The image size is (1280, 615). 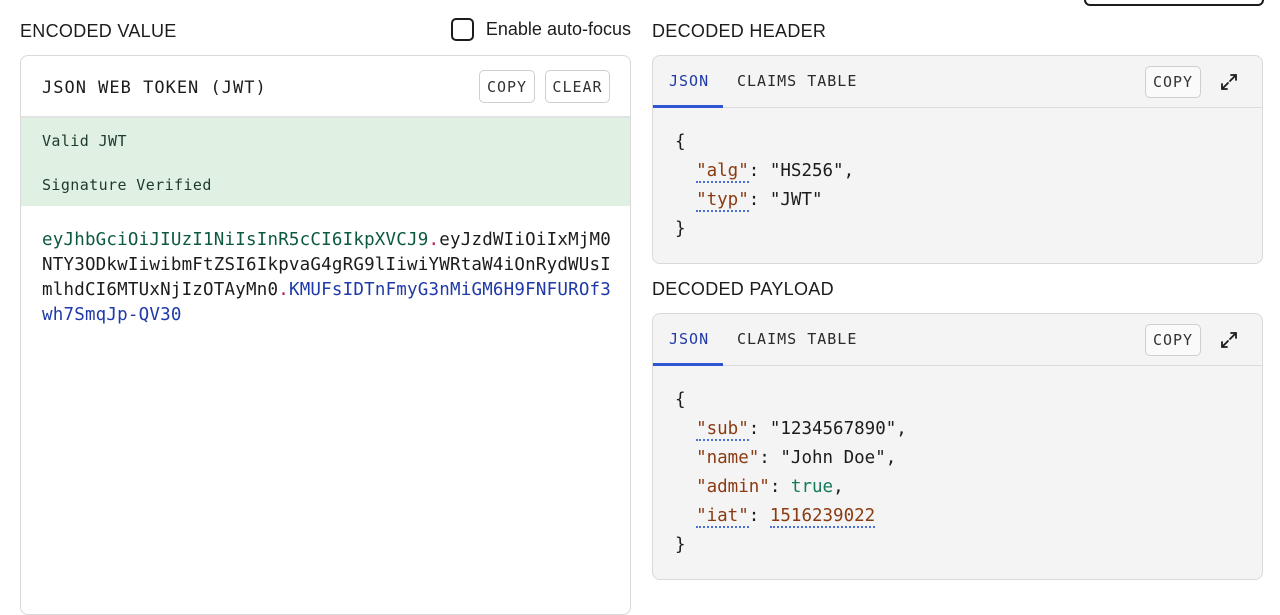 What do you see at coordinates (833, 429) in the screenshot?
I see `json-value-sub: "1234567890"` at bounding box center [833, 429].